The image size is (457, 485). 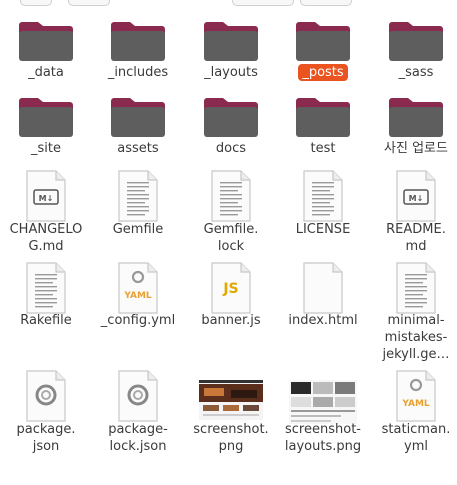 I want to click on file-name-label: _posts, so click(x=323, y=72).